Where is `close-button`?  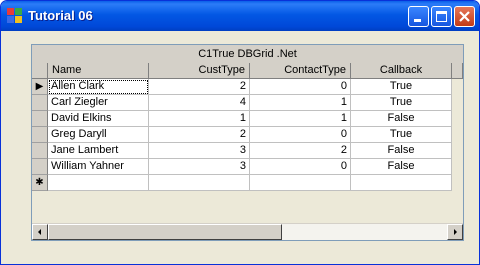
close-button is located at coordinates (464, 16).